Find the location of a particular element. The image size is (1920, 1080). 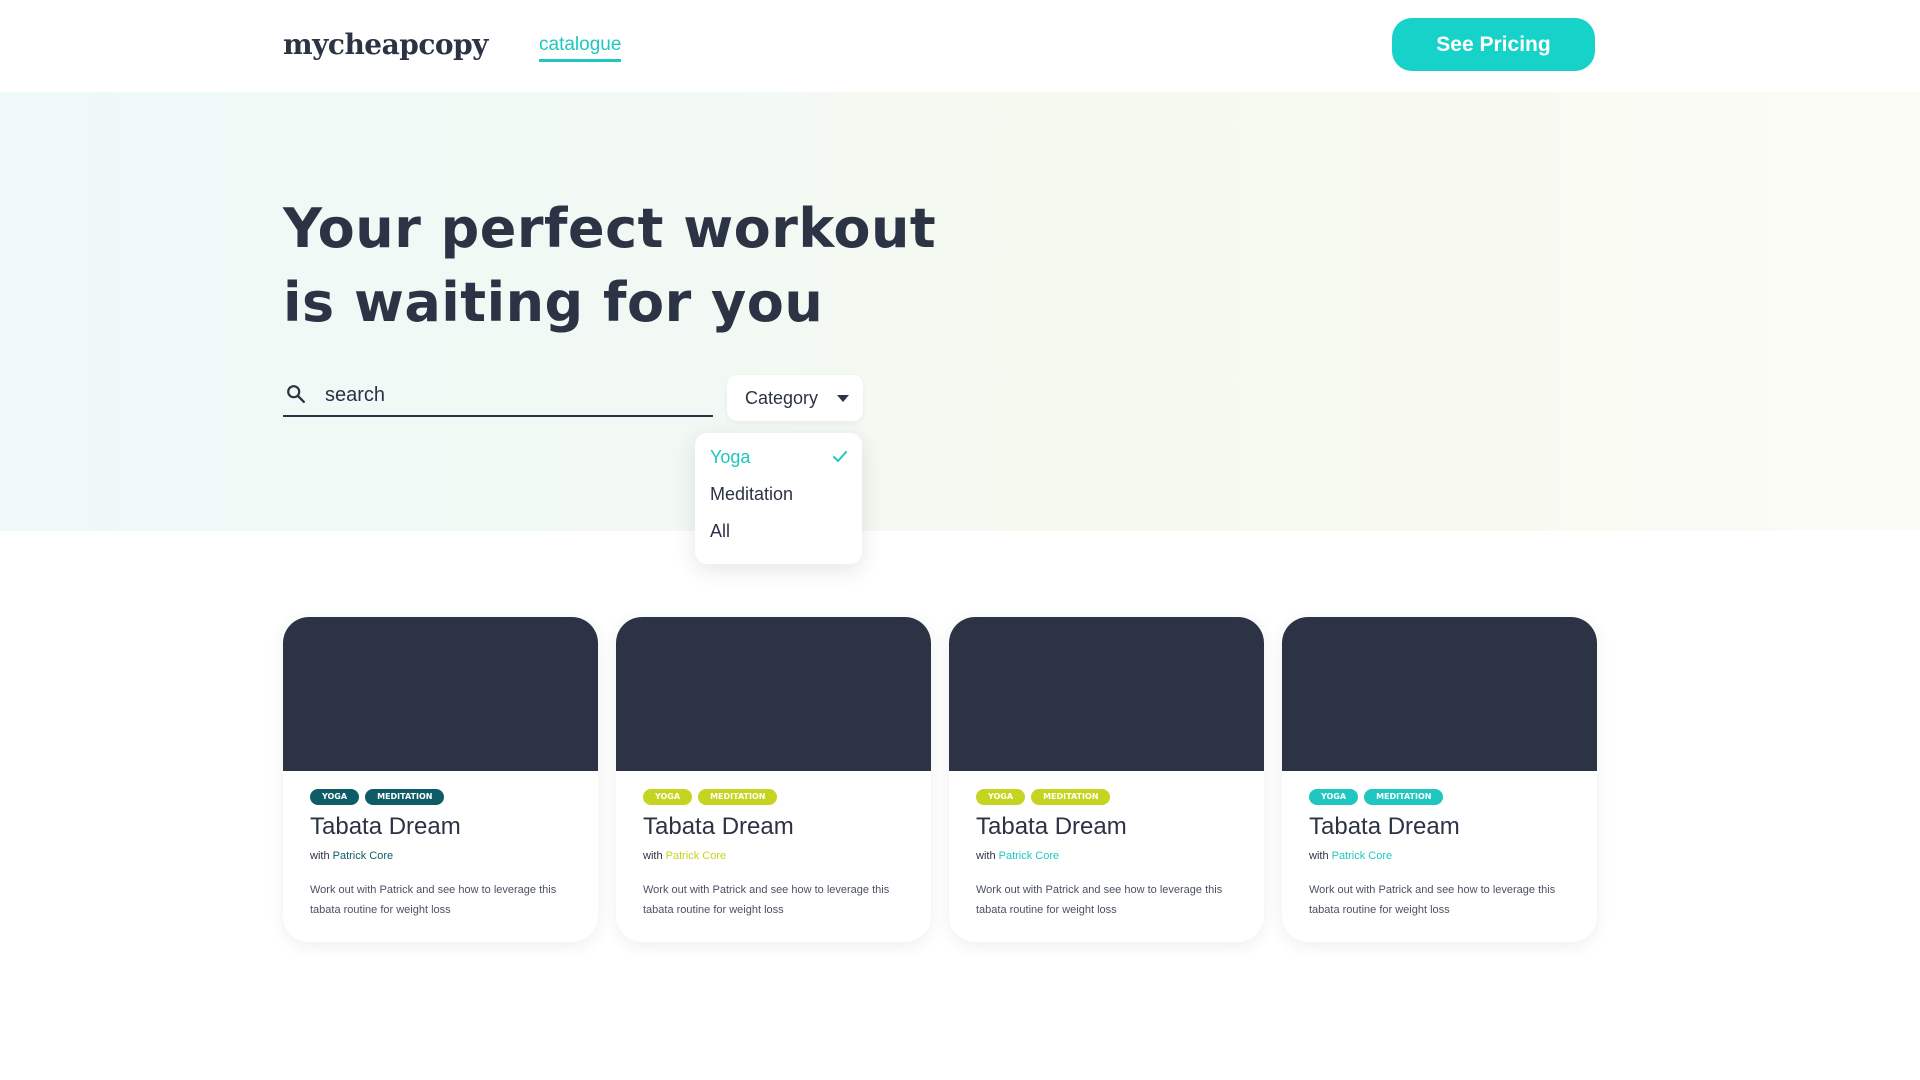

page-title: Your perfect workout is waiting for you is located at coordinates (633, 266).